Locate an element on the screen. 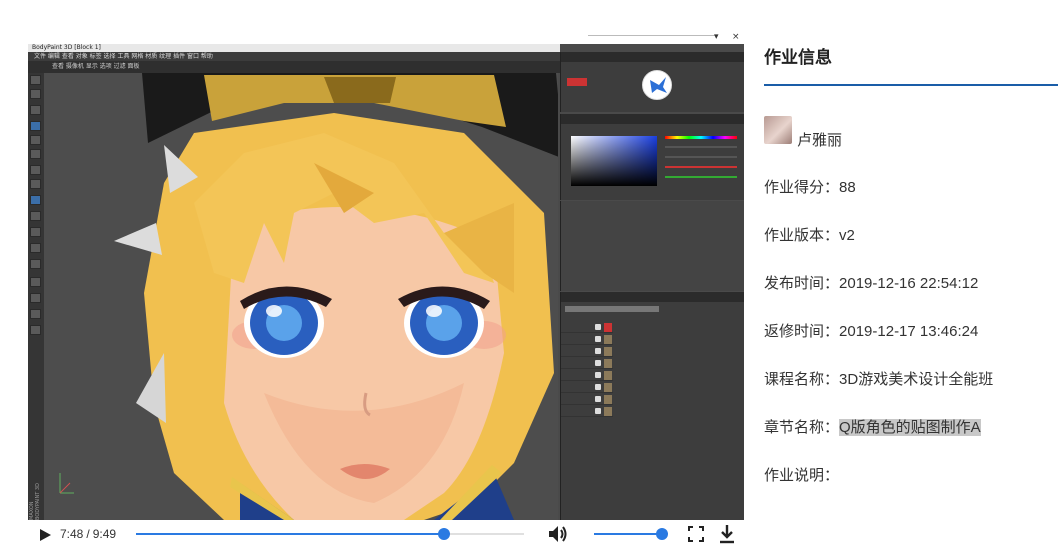 The image size is (1058, 547). color-picker-square is located at coordinates (614, 161).